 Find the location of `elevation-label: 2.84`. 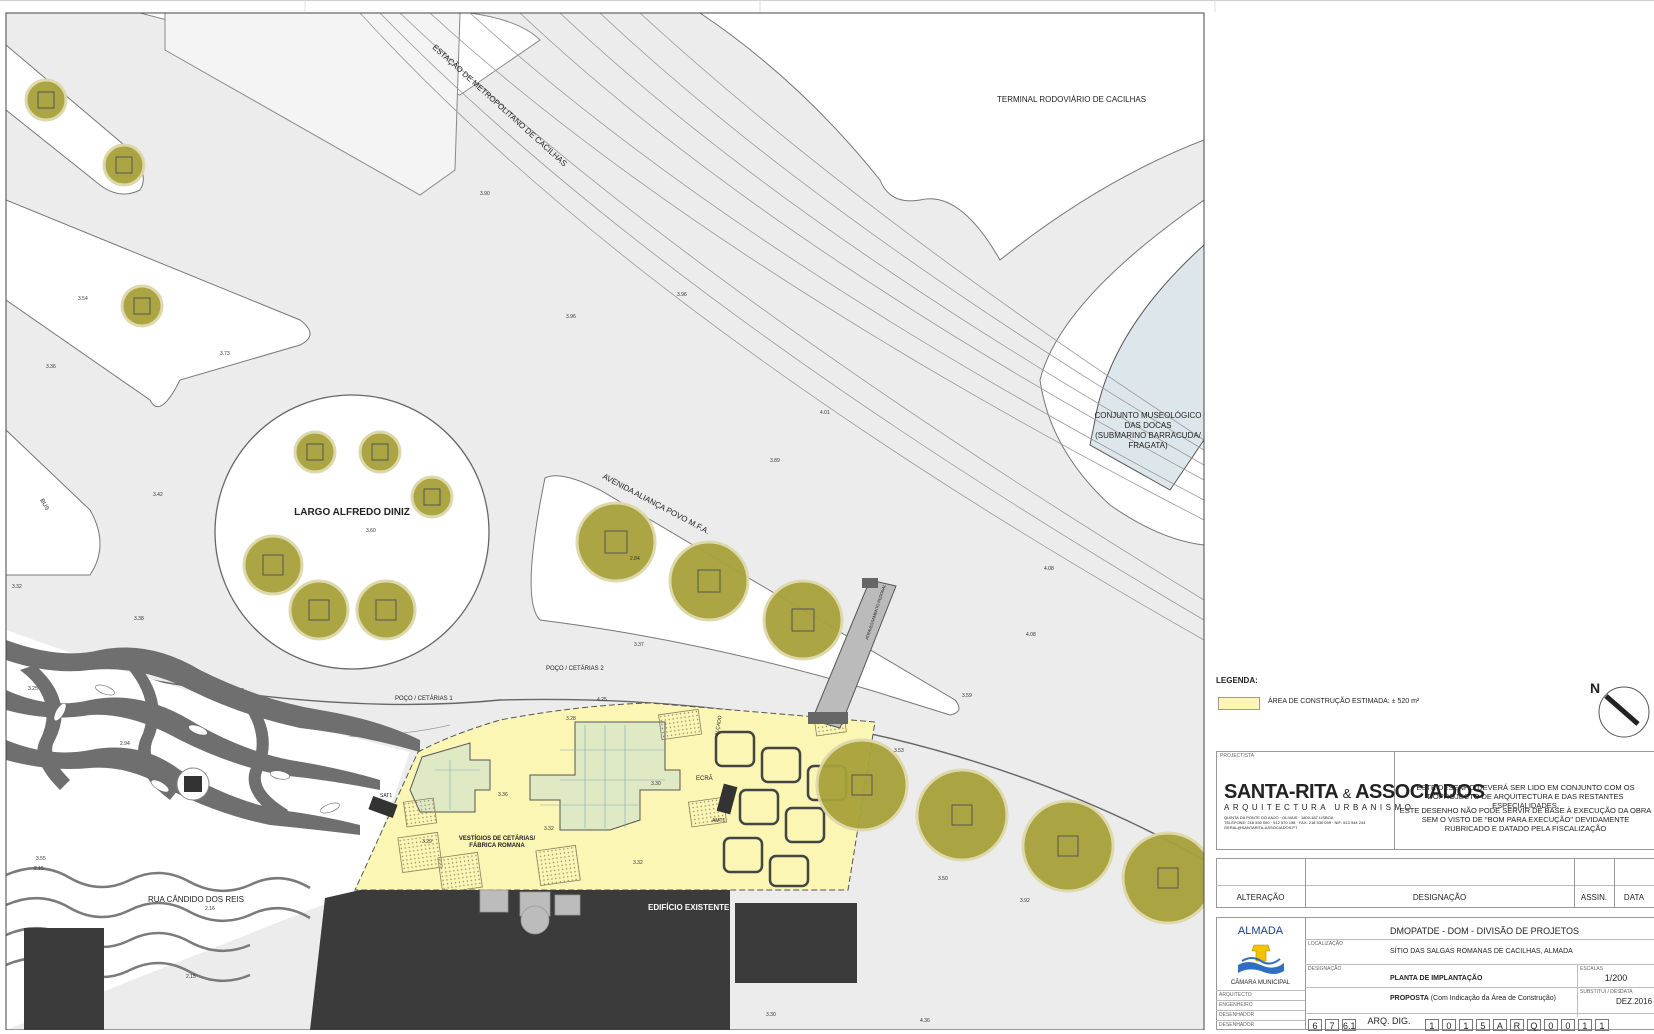

elevation-label: 2.84 is located at coordinates (635, 559).